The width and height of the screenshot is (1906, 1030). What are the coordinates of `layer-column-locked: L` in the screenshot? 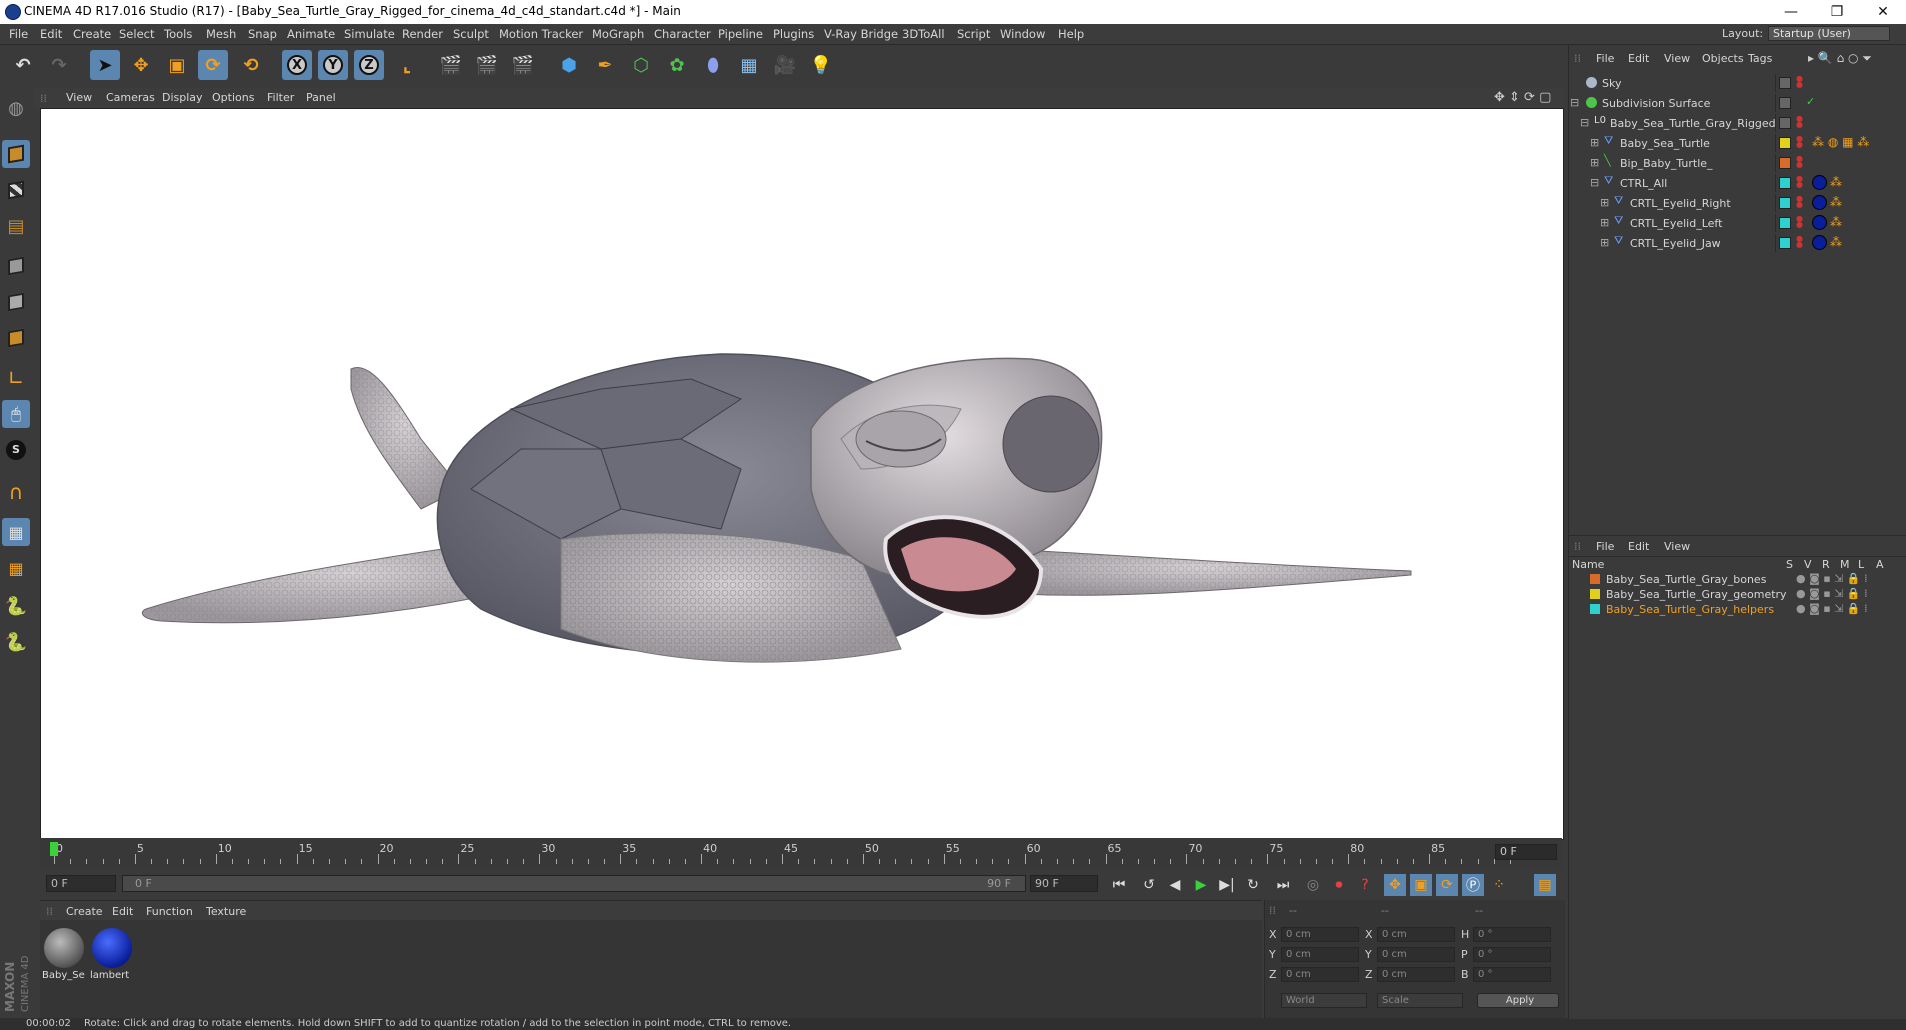 It's located at (1861, 564).